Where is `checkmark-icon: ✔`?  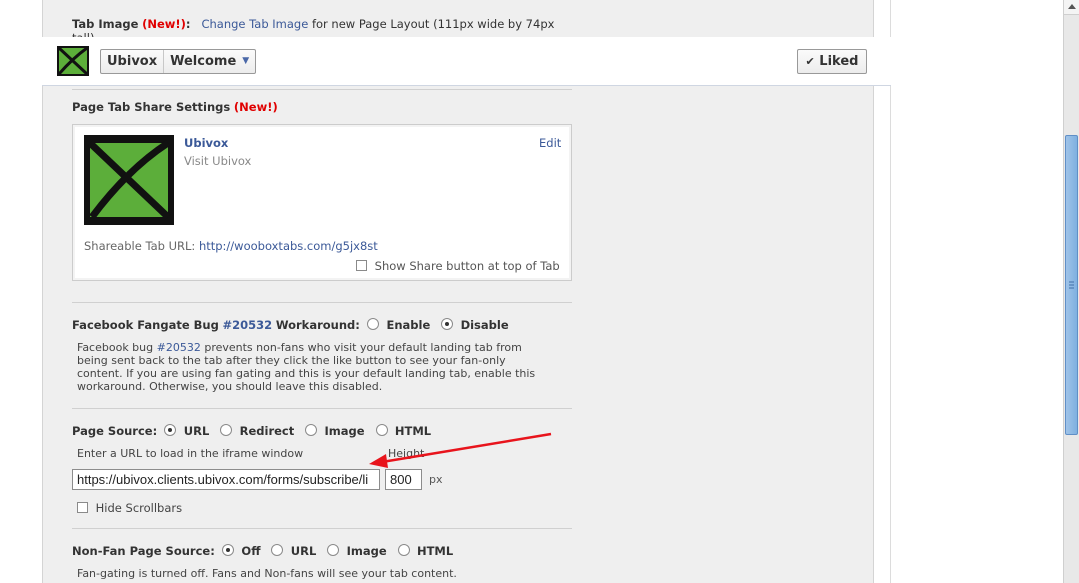
checkmark-icon: ✔ is located at coordinates (810, 61).